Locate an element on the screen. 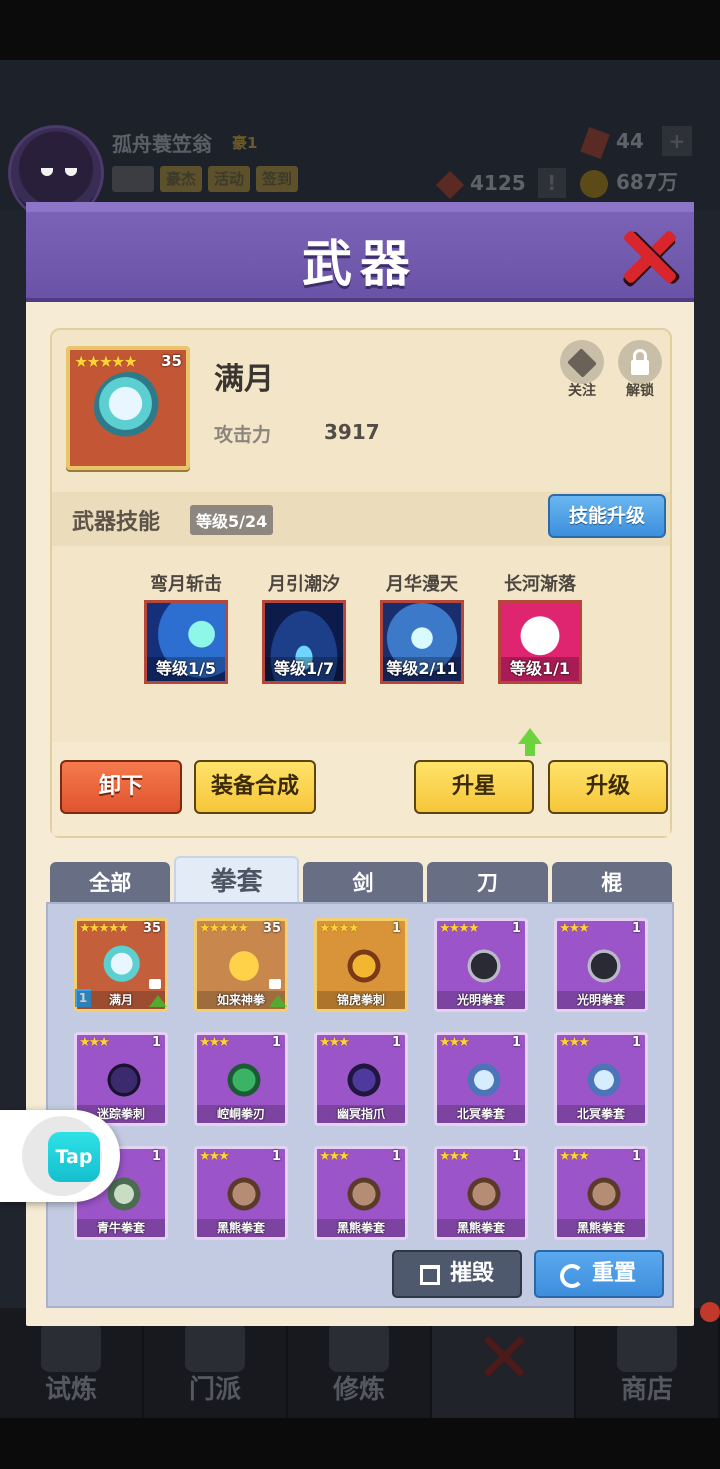  tab-gauntlet: 拳套 is located at coordinates (236, 880).